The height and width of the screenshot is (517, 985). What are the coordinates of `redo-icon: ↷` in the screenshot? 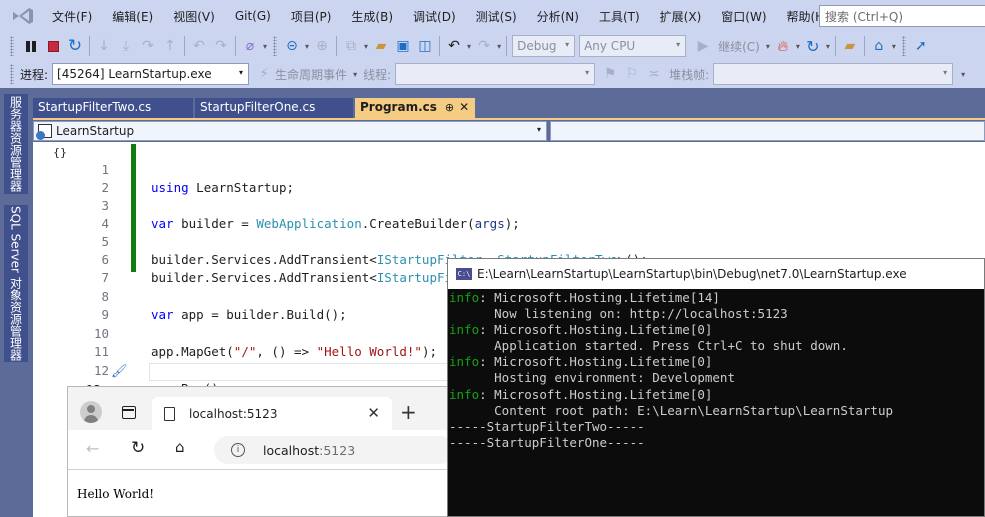 It's located at (221, 46).